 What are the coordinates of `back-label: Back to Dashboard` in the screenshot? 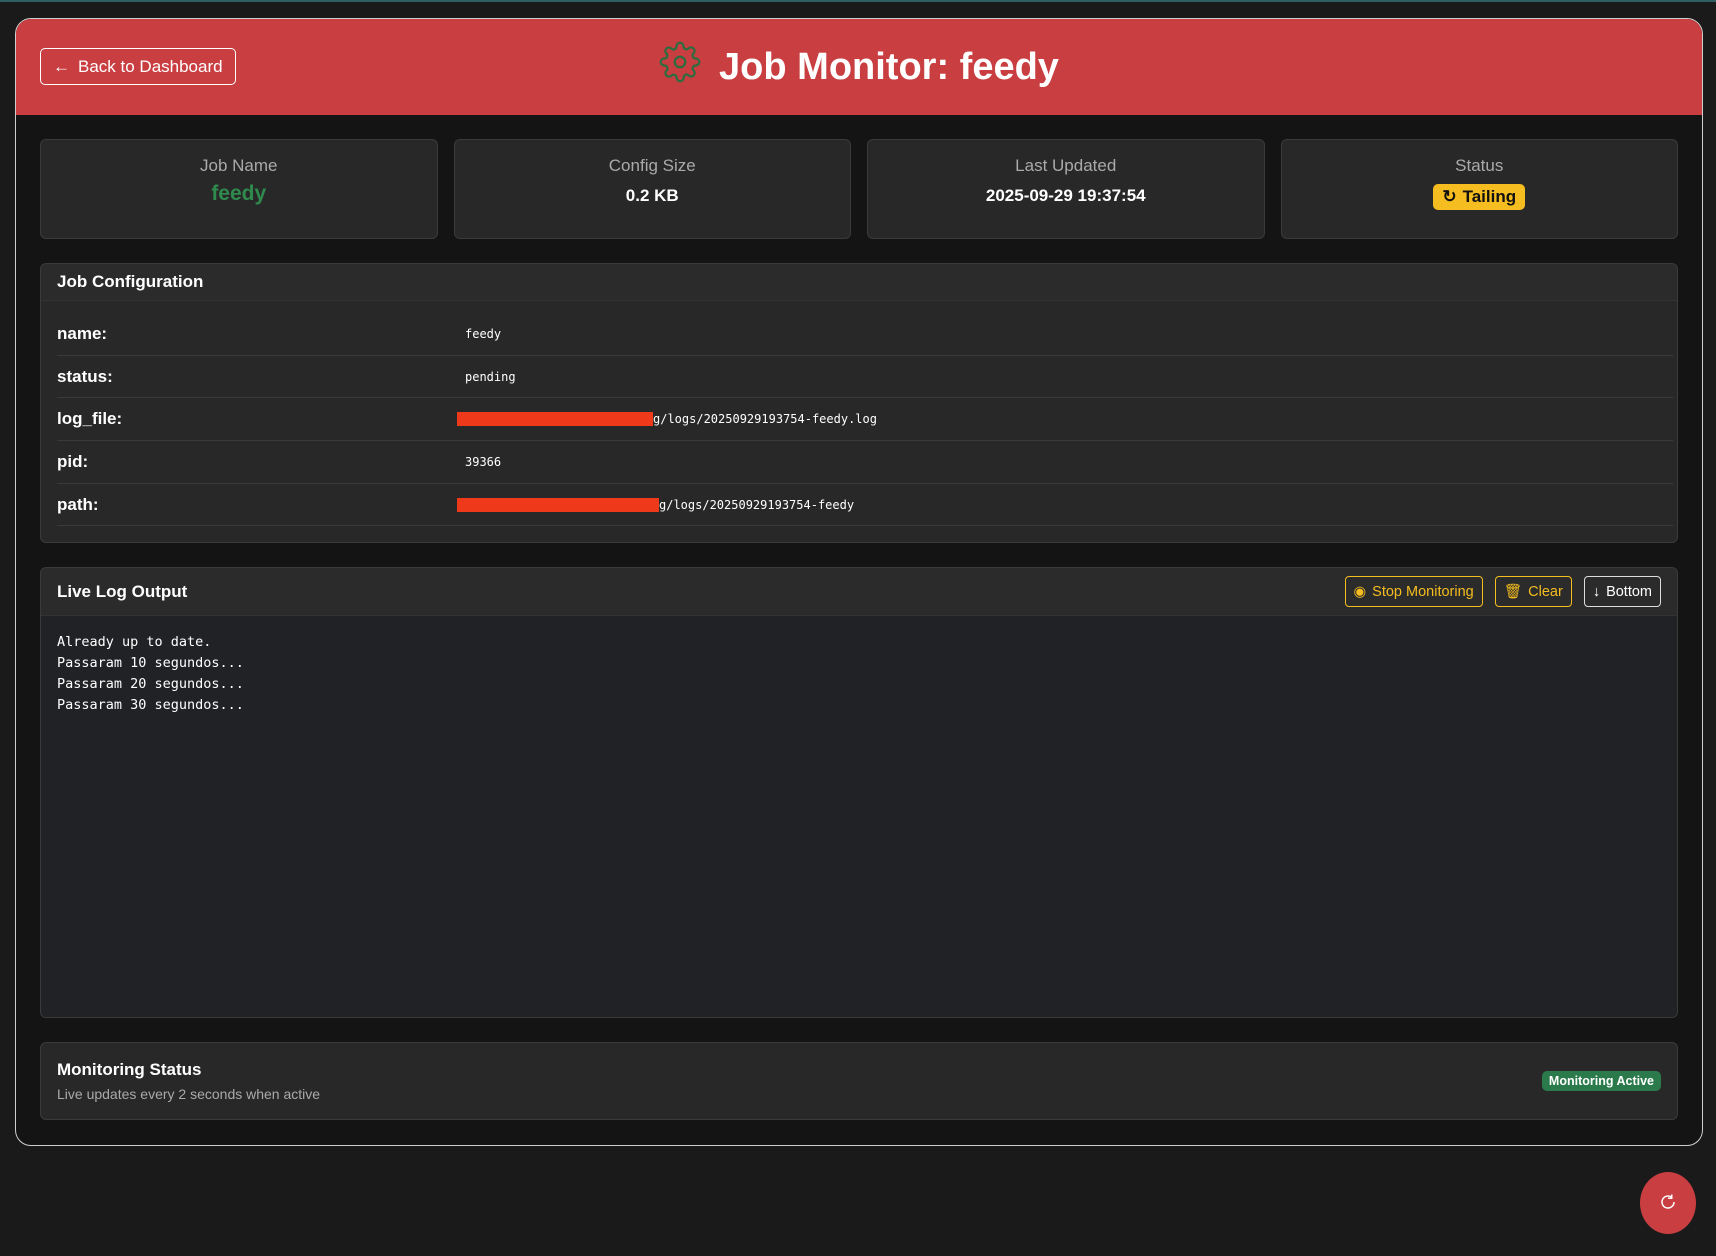 It's located at (150, 66).